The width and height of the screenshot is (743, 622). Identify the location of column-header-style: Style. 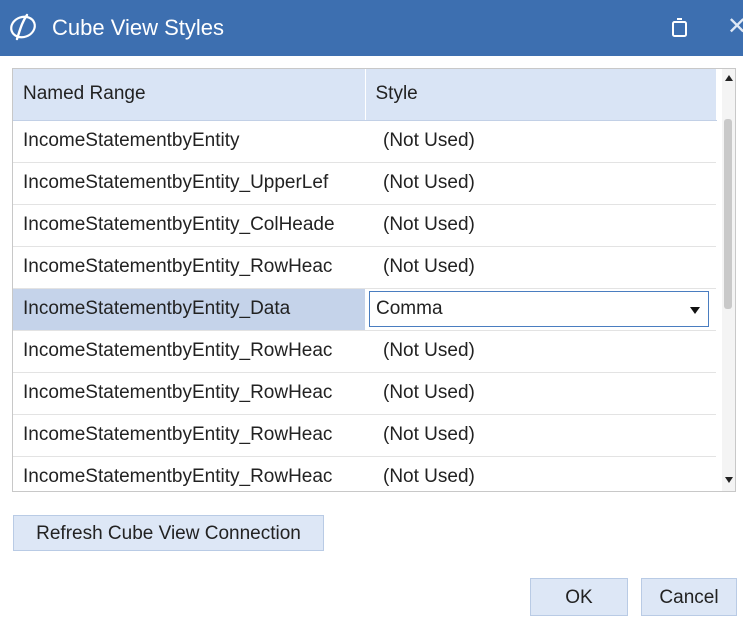
(541, 95).